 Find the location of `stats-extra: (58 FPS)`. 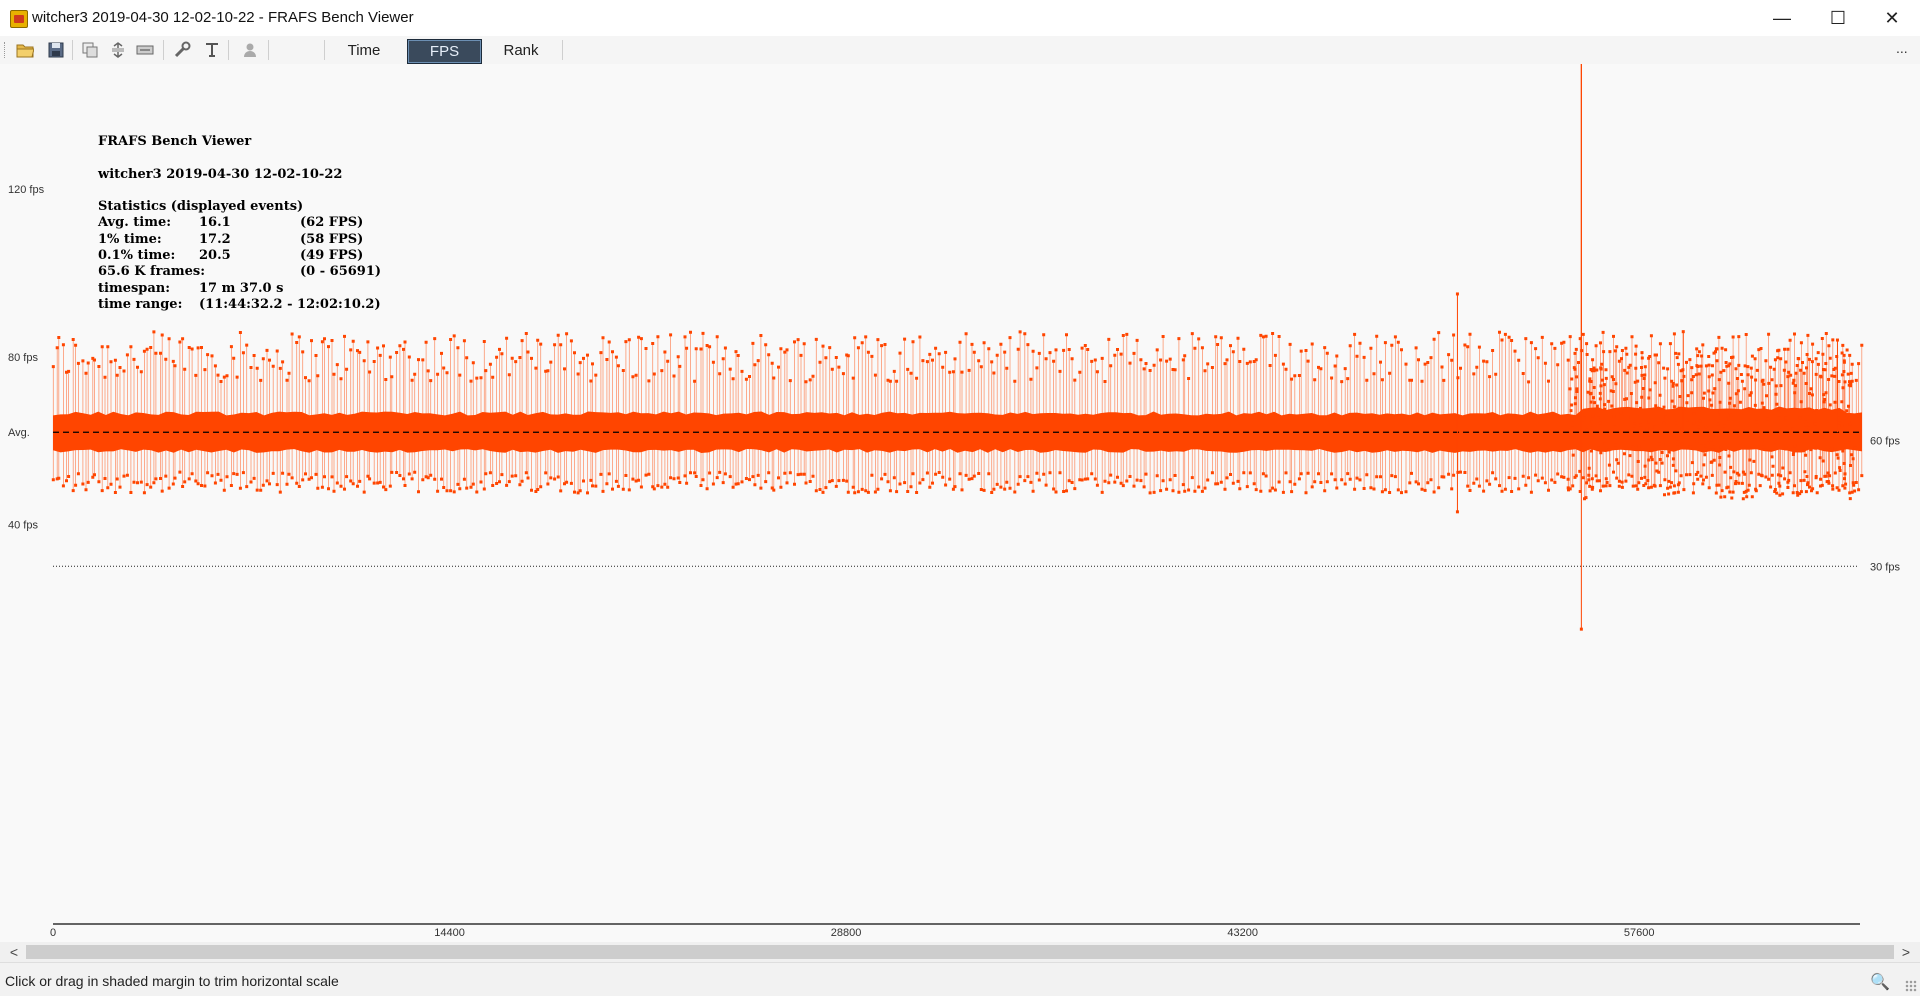

stats-extra: (58 FPS) is located at coordinates (332, 239).